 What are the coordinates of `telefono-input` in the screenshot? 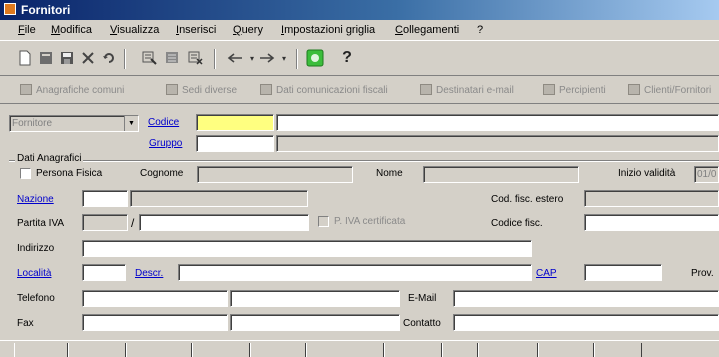 It's located at (155, 298).